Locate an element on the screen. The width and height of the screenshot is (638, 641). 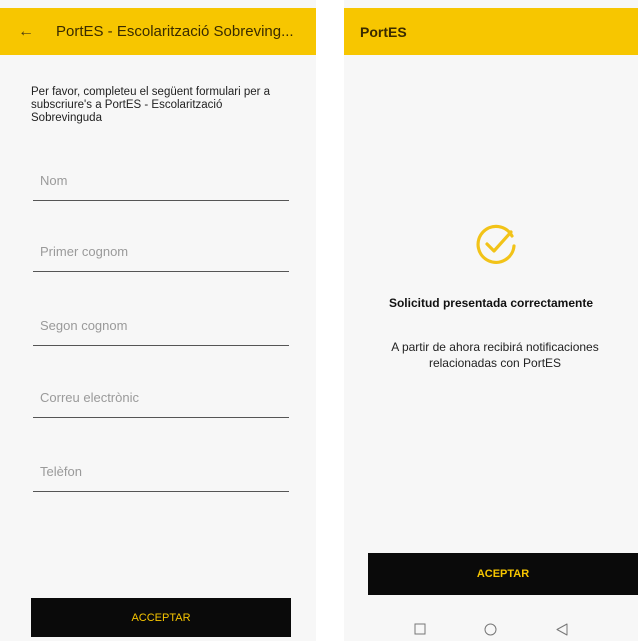
back-arrow-icon: ← is located at coordinates (32, 32).